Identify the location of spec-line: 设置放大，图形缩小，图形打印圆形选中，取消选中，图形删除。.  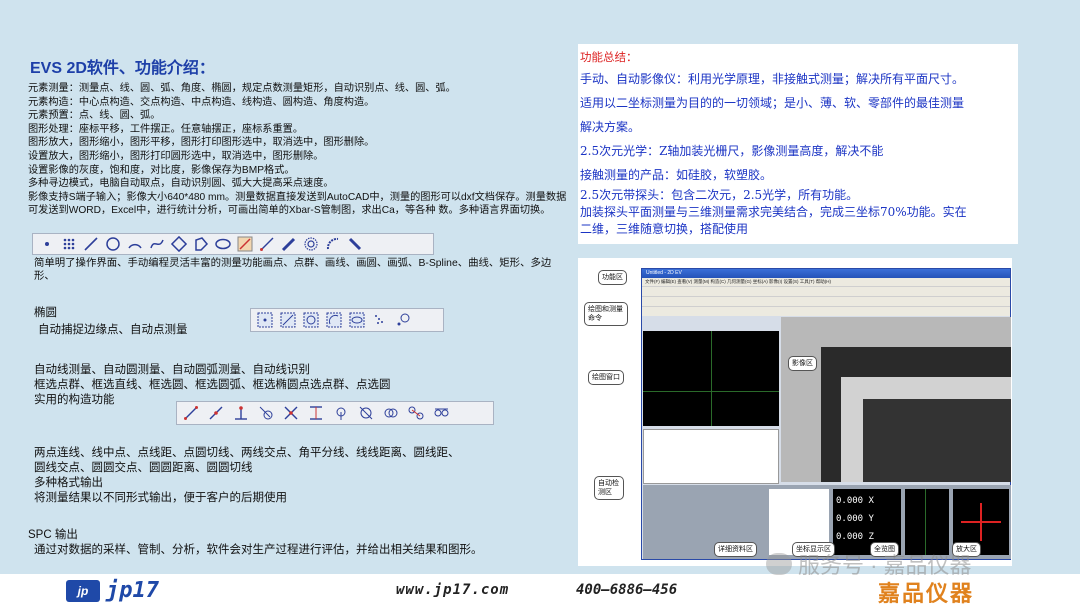
(176, 156).